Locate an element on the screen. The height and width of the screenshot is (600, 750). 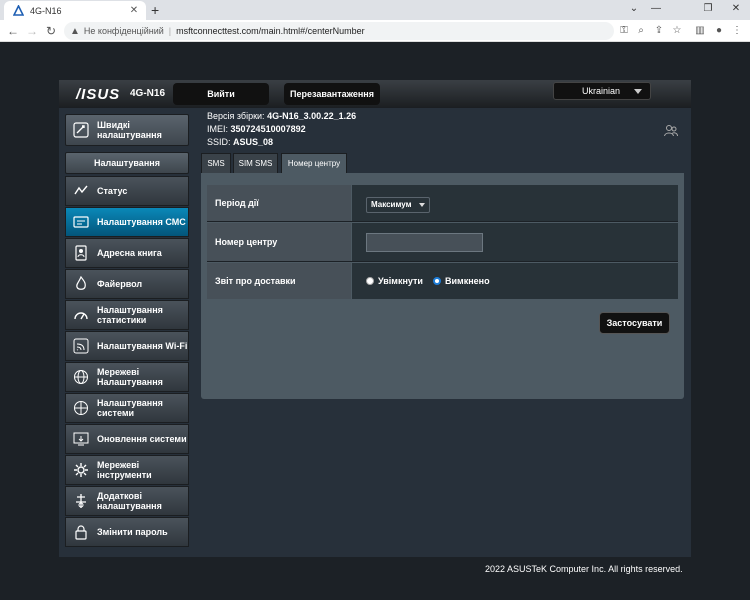
period-label: Період дії is located at coordinates (279, 203).